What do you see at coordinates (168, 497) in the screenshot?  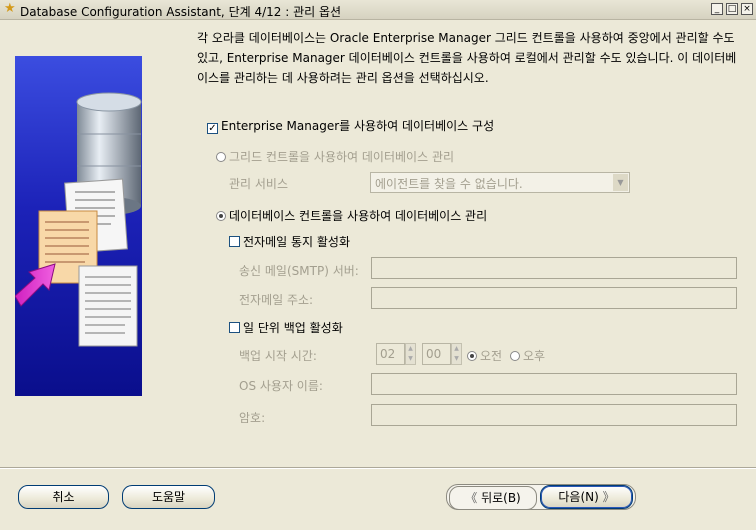 I see `help-button: 도움말` at bounding box center [168, 497].